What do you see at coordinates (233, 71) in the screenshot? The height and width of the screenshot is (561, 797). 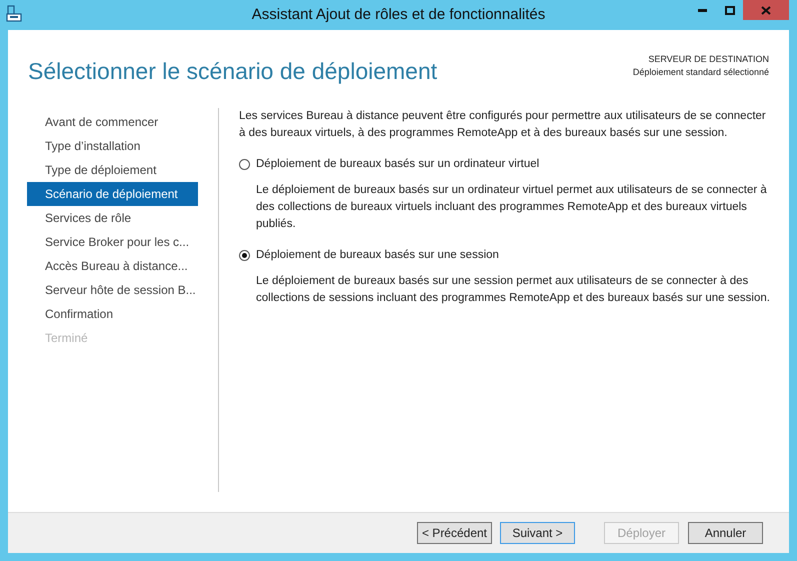 I see `page-title: Sélectionner le scénario de déploiement` at bounding box center [233, 71].